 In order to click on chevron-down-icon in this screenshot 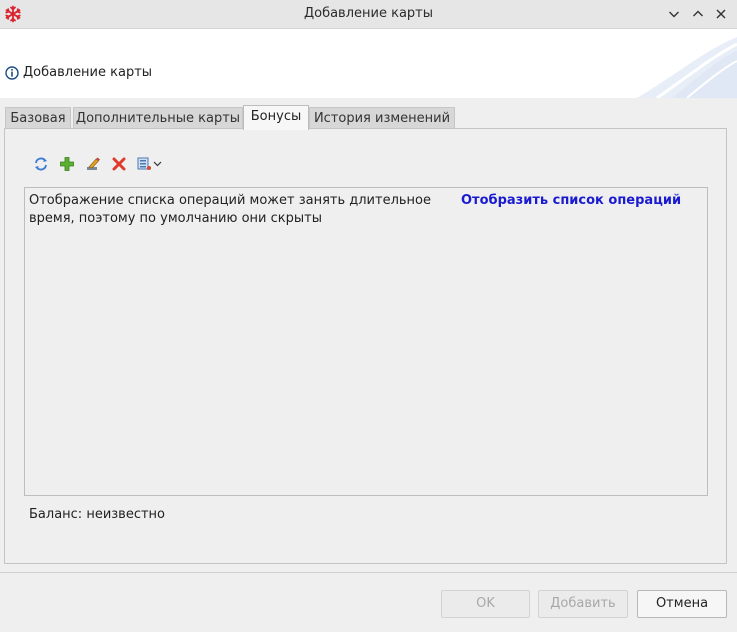, I will do `click(674, 14)`.